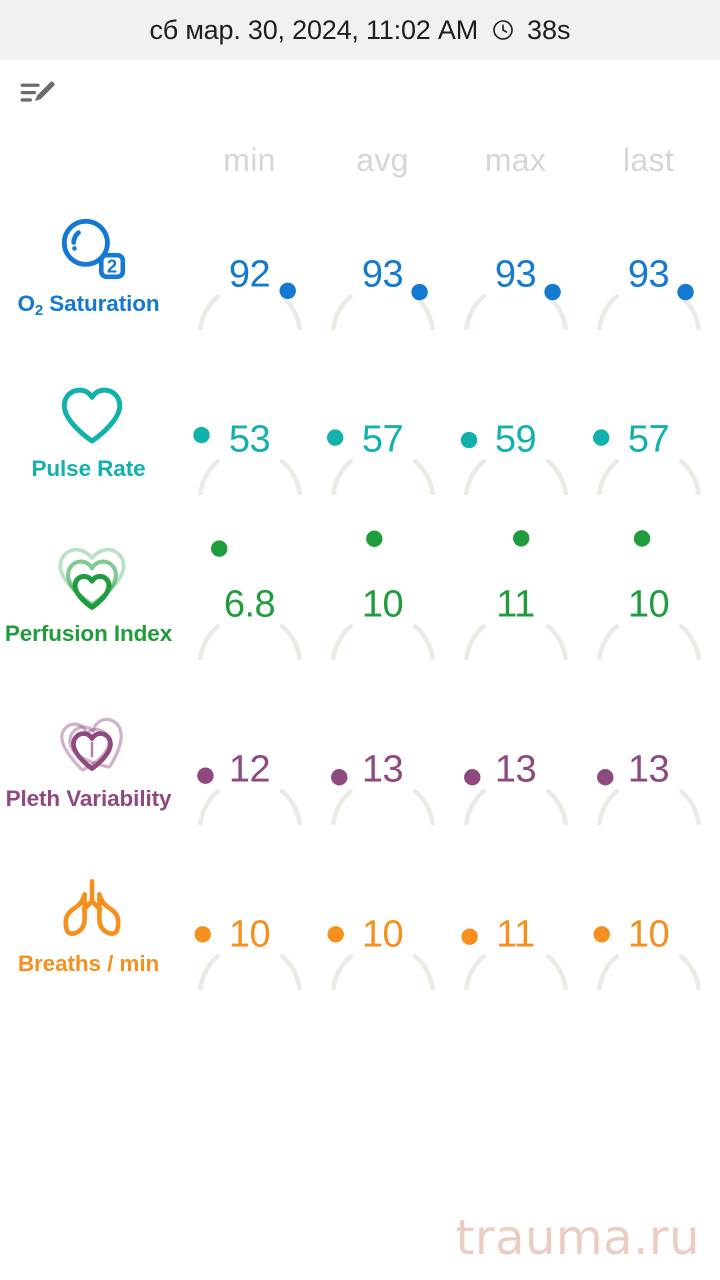  Describe the element at coordinates (577, 1238) in the screenshot. I see `watermark: trauma.ru` at that location.